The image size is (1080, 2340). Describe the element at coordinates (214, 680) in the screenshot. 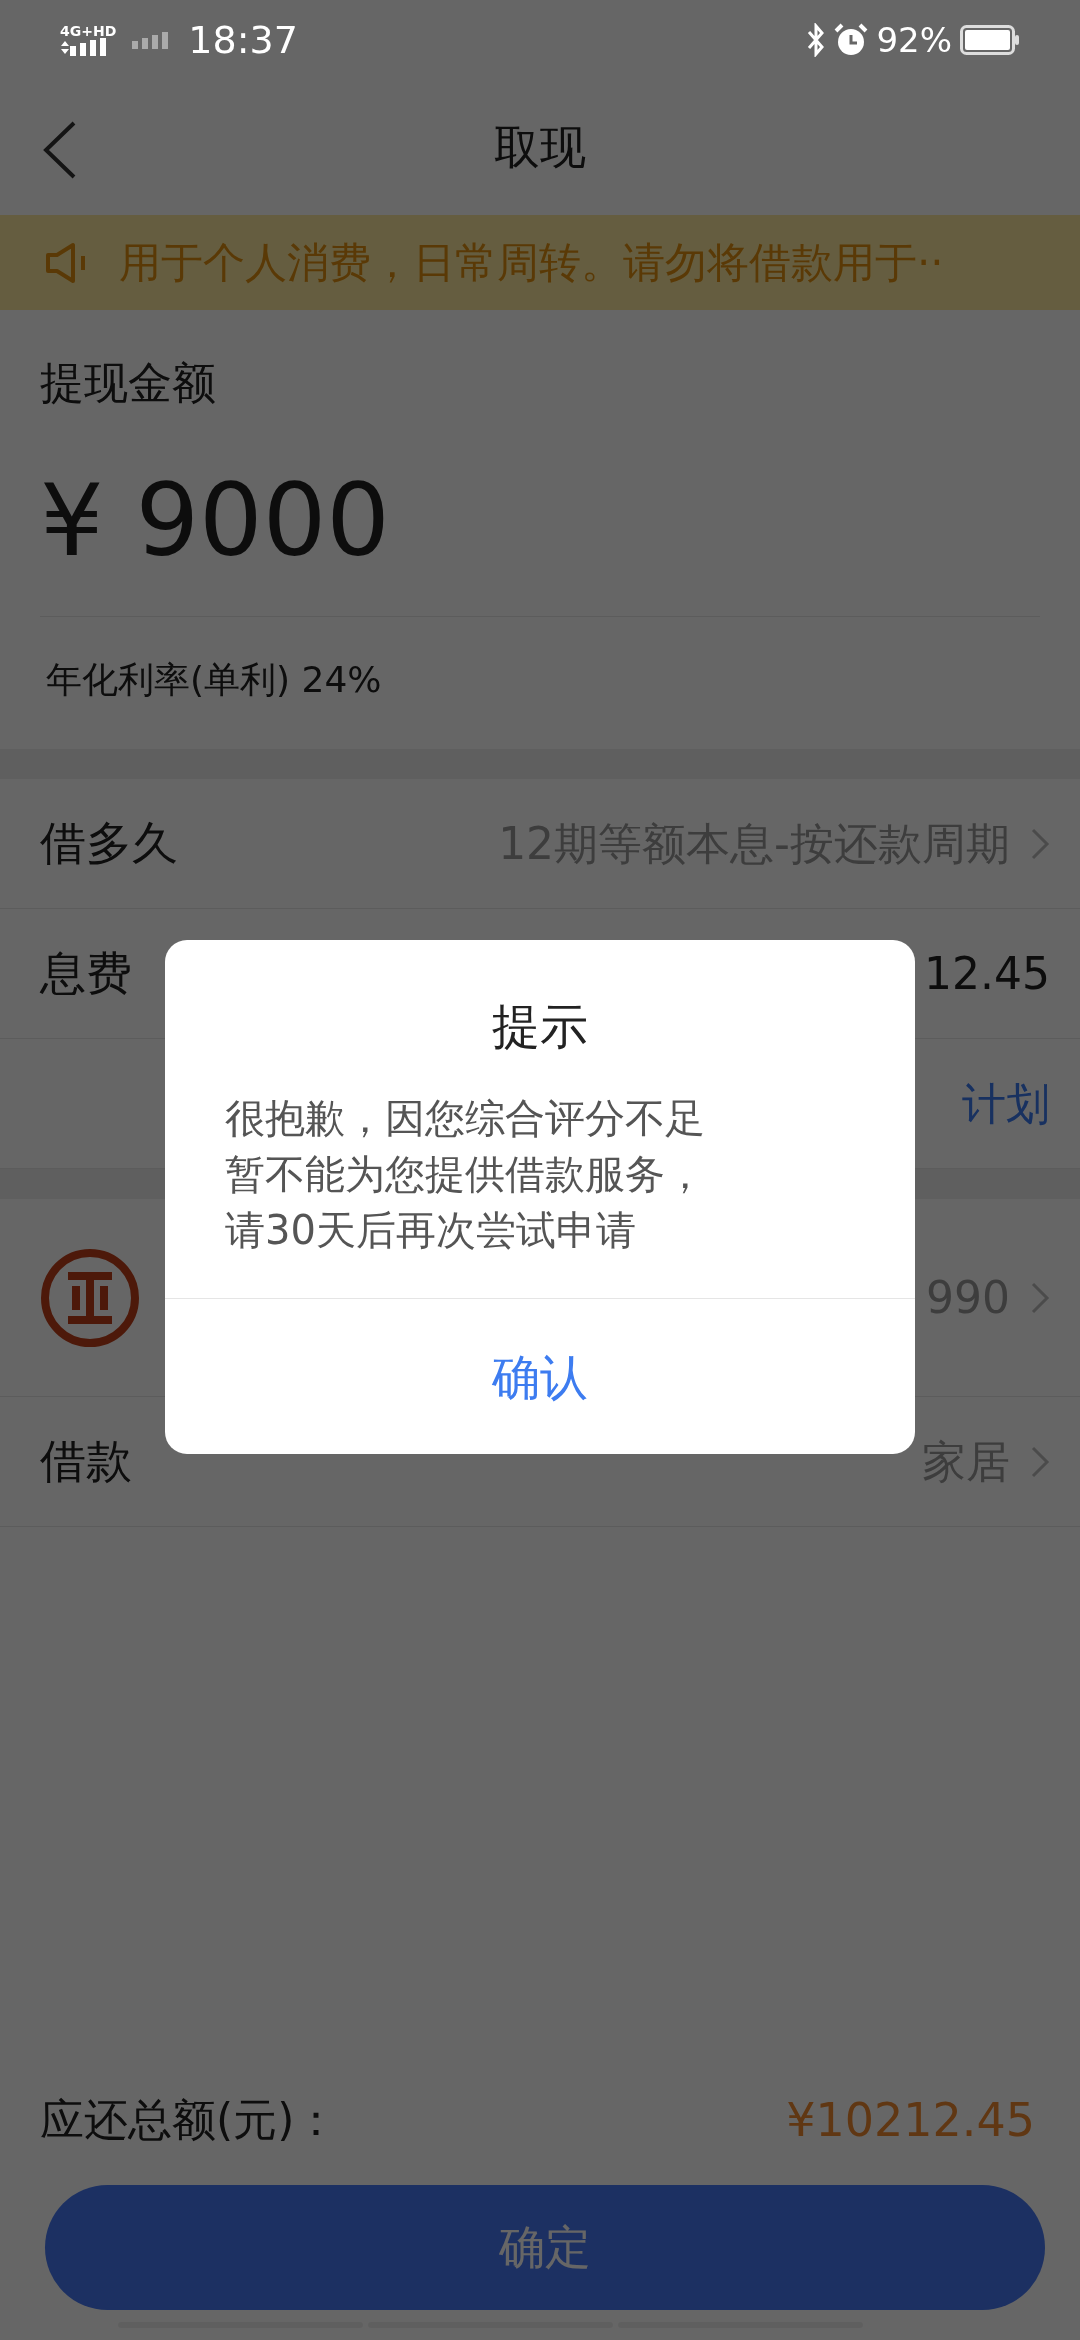

I see `interest-rate: 年化利率(单利) 24%` at that location.